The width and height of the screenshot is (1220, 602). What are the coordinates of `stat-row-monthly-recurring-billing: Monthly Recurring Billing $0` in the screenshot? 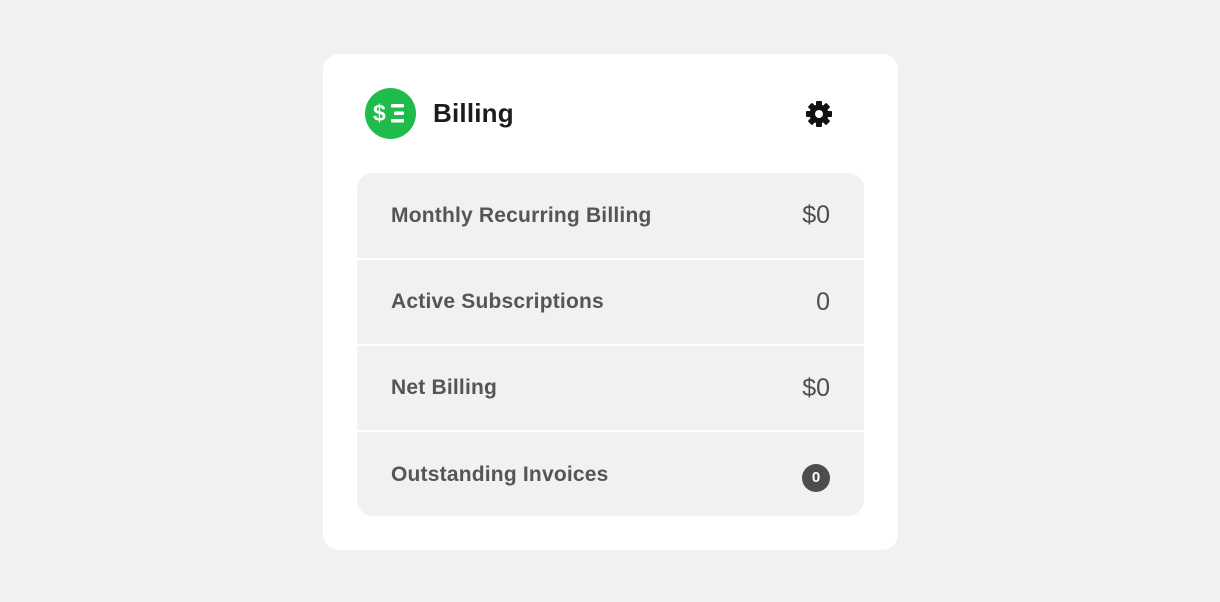 It's located at (610, 215).